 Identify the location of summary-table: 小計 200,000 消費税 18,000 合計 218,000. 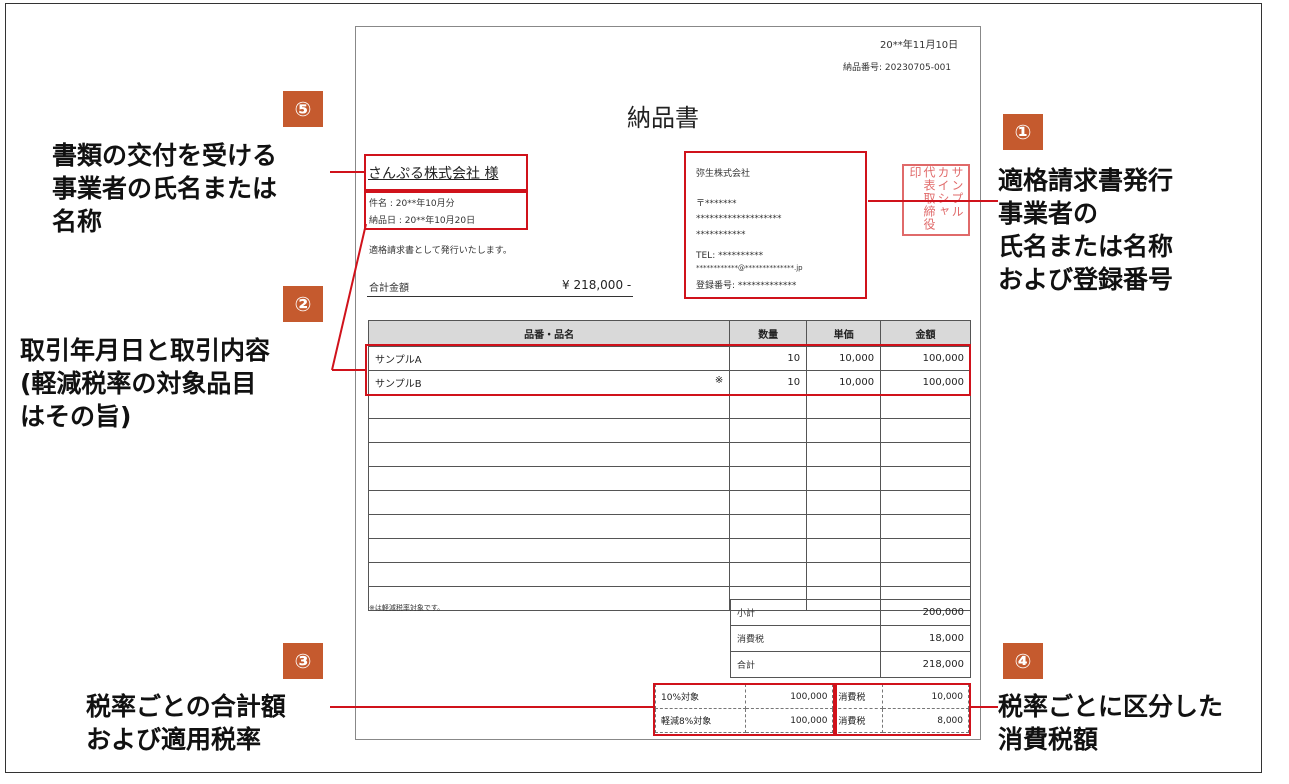
(850, 638).